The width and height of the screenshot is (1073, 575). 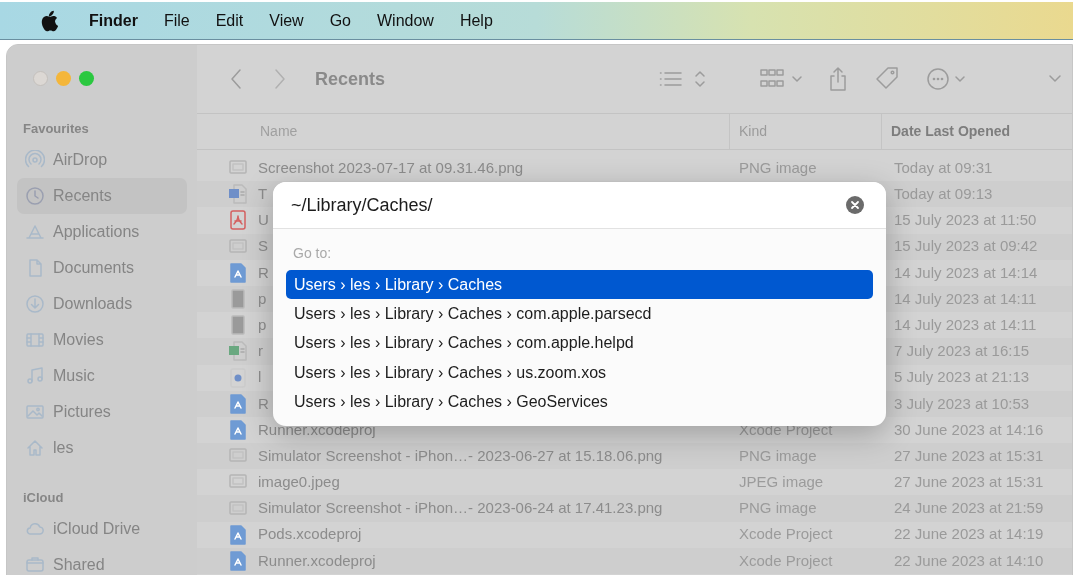 What do you see at coordinates (943, 167) in the screenshot?
I see `date-opened: Today at 09:31` at bounding box center [943, 167].